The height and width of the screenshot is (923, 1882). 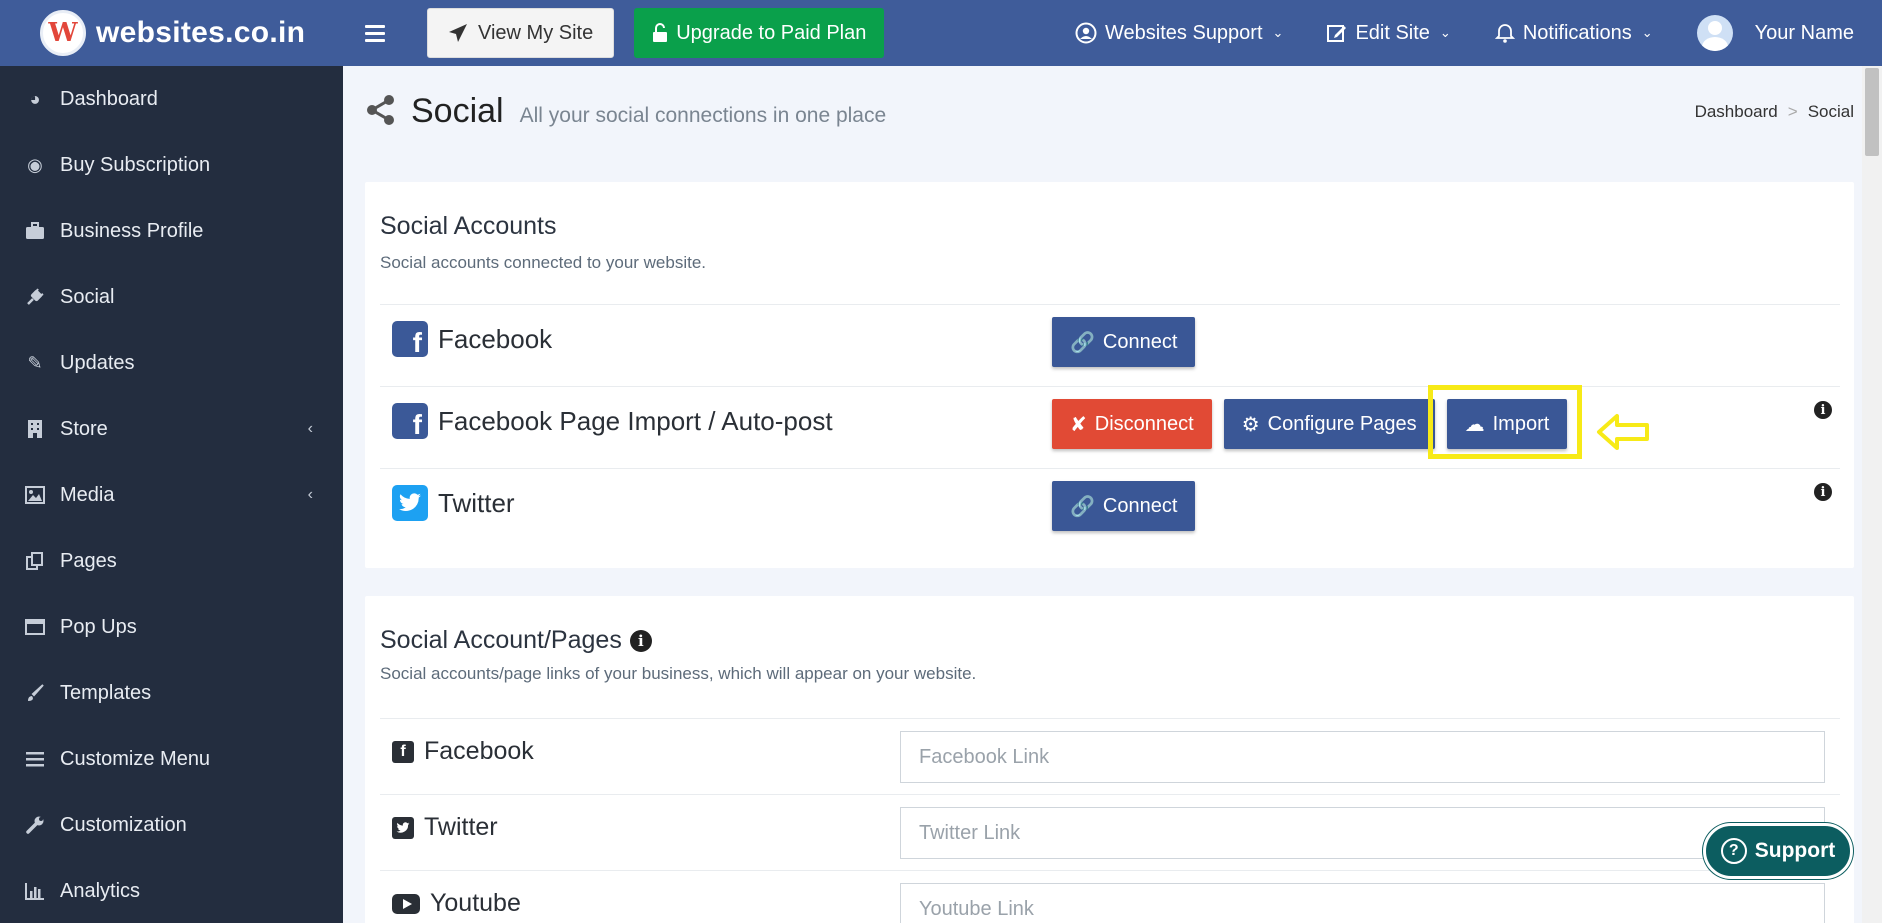 I want to click on twitter-square-icon, so click(x=403, y=827).